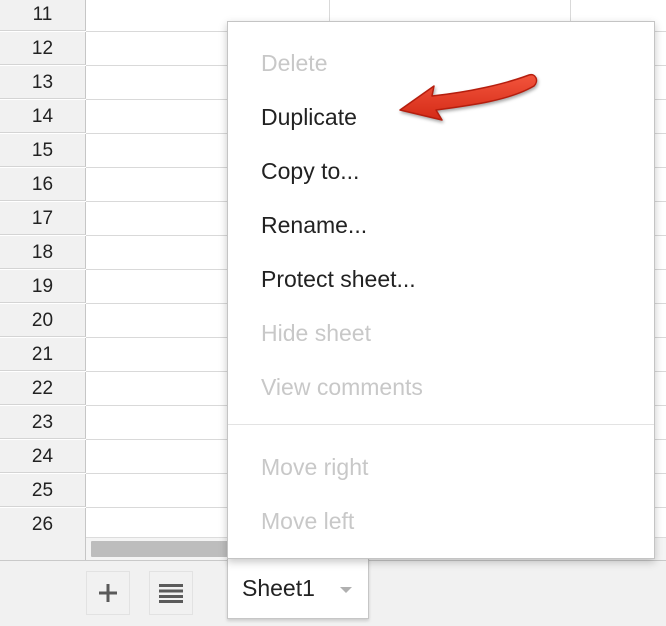  I want to click on all-sheets-button, so click(171, 593).